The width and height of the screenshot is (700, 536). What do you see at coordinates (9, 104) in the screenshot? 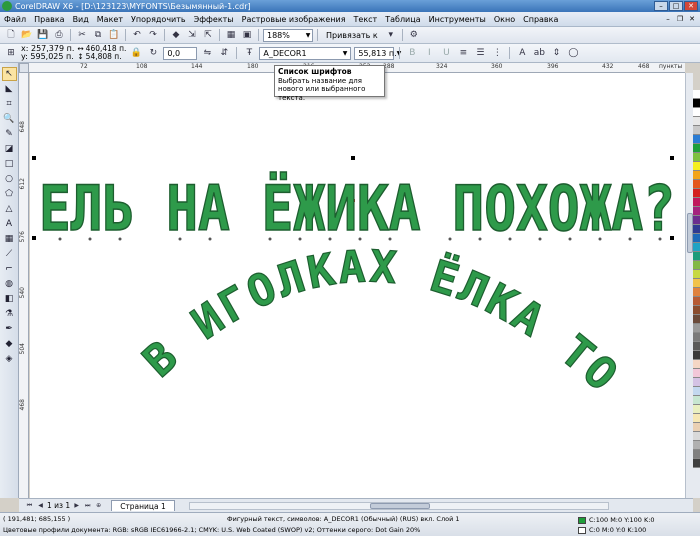
I see `crop-tool-icon: ⌗` at bounding box center [9, 104].